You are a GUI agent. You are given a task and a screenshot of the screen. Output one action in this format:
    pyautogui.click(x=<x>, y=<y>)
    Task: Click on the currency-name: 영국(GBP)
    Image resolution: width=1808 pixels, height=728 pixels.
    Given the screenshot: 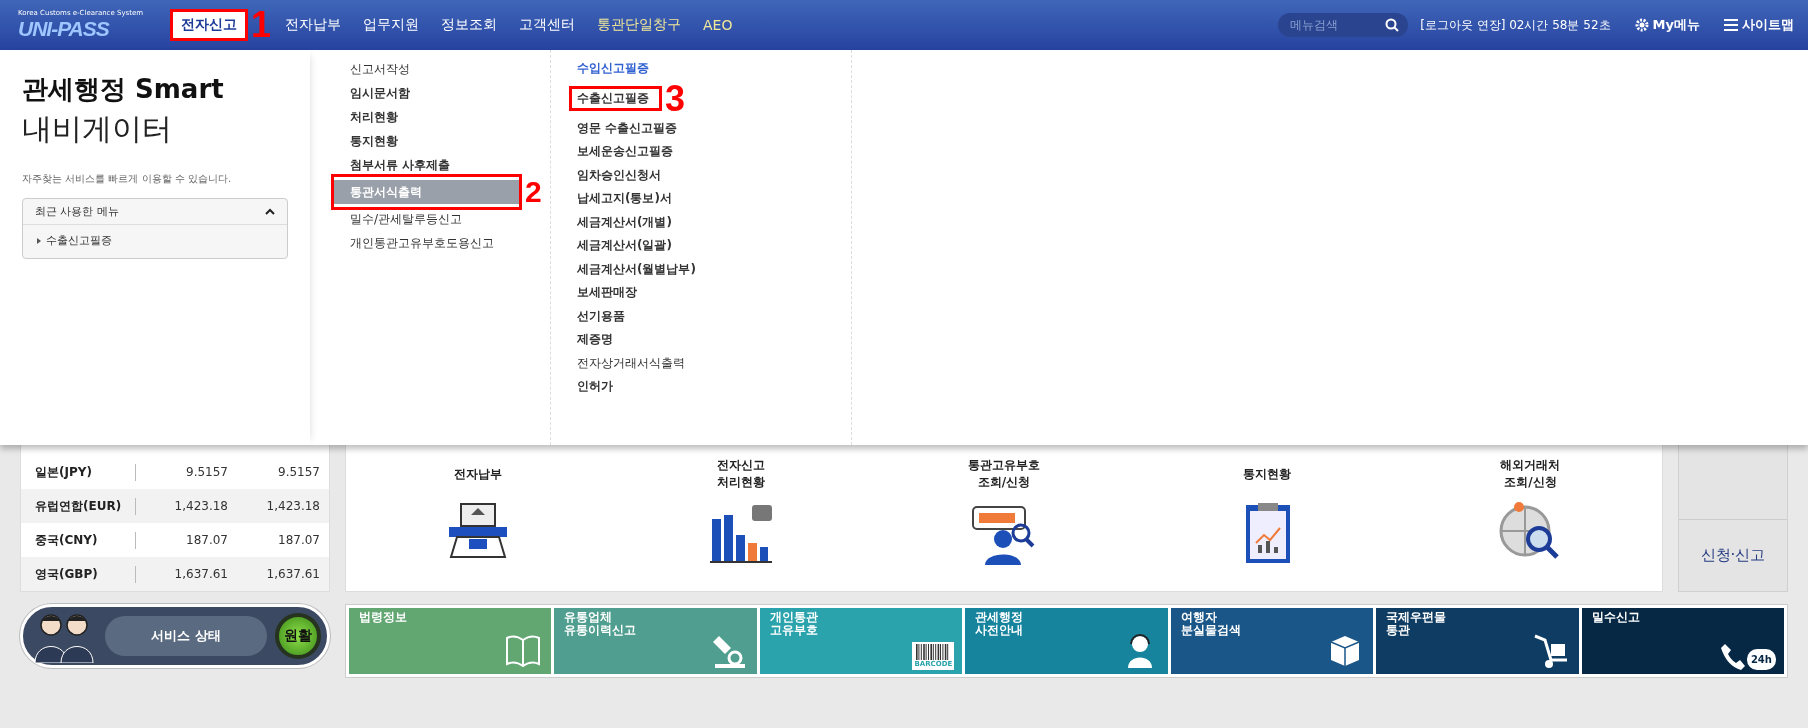 What is the action you would take?
    pyautogui.click(x=78, y=574)
    